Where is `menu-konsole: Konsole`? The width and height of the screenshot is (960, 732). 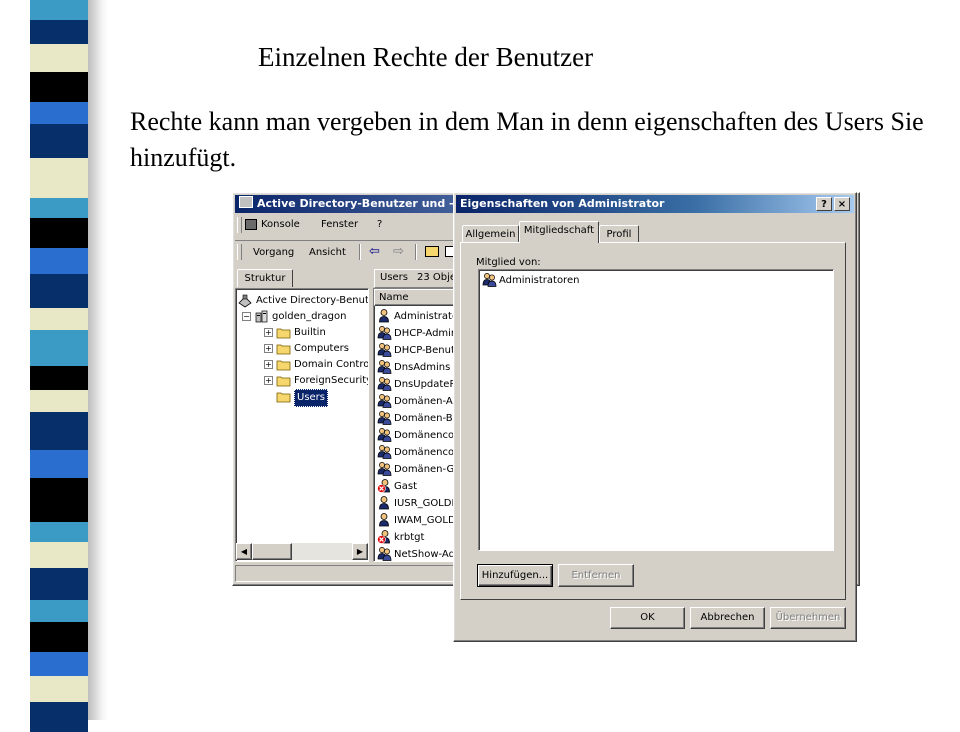 menu-konsole: Konsole is located at coordinates (280, 224).